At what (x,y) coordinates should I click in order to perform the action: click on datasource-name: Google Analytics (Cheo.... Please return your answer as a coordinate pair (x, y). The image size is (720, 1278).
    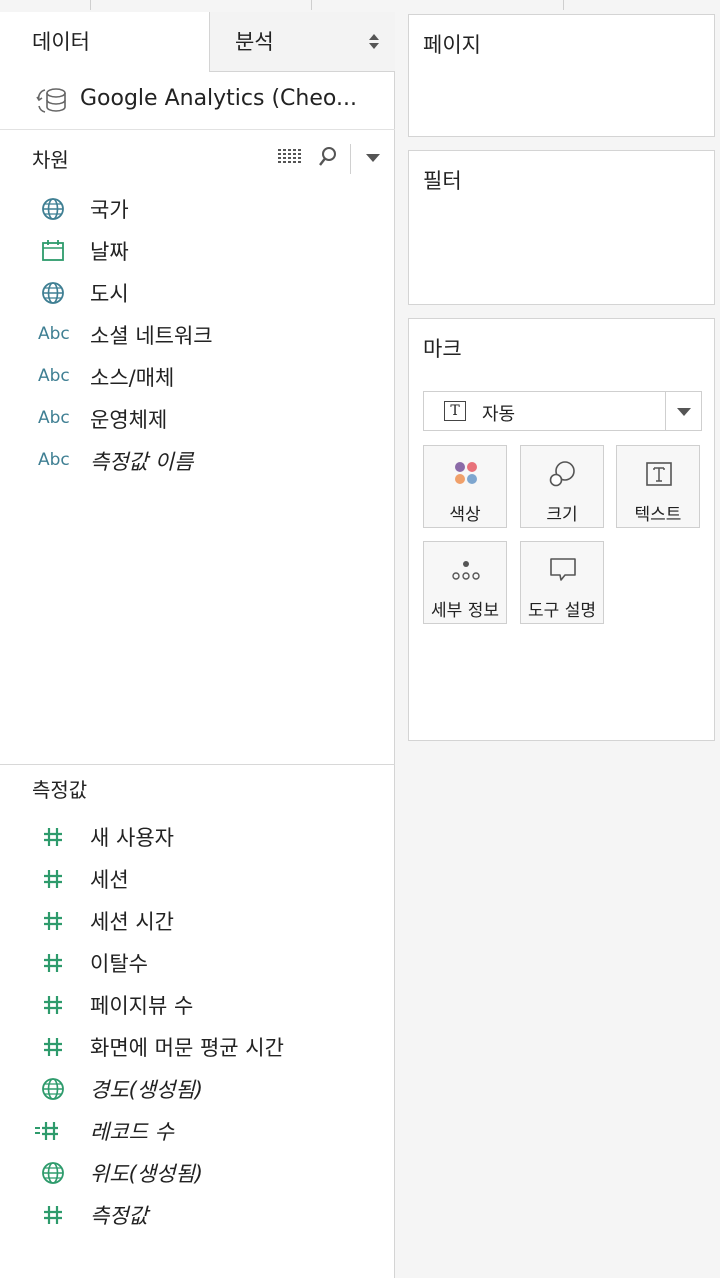
    Looking at the image, I should click on (218, 98).